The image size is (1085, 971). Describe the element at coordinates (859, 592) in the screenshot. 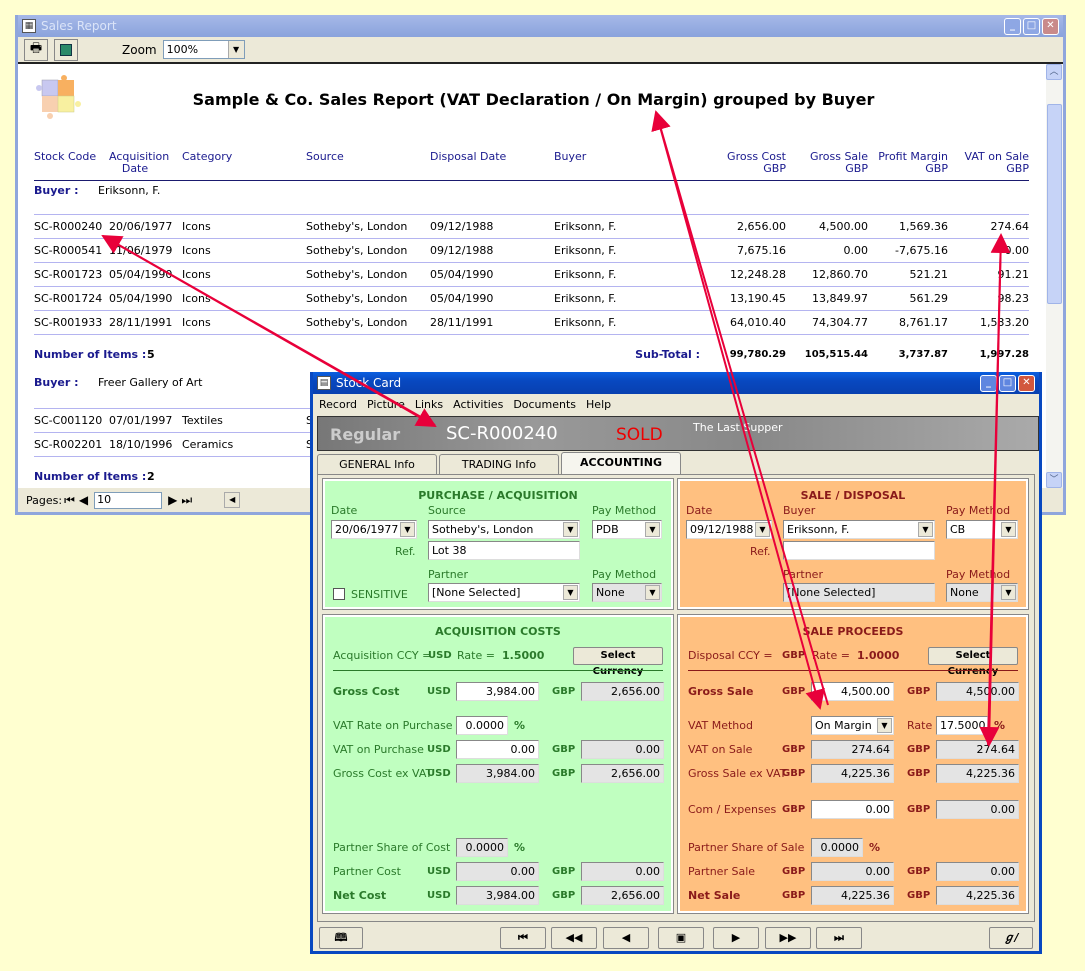

I see `sale-partner-field: [None Selected]` at that location.